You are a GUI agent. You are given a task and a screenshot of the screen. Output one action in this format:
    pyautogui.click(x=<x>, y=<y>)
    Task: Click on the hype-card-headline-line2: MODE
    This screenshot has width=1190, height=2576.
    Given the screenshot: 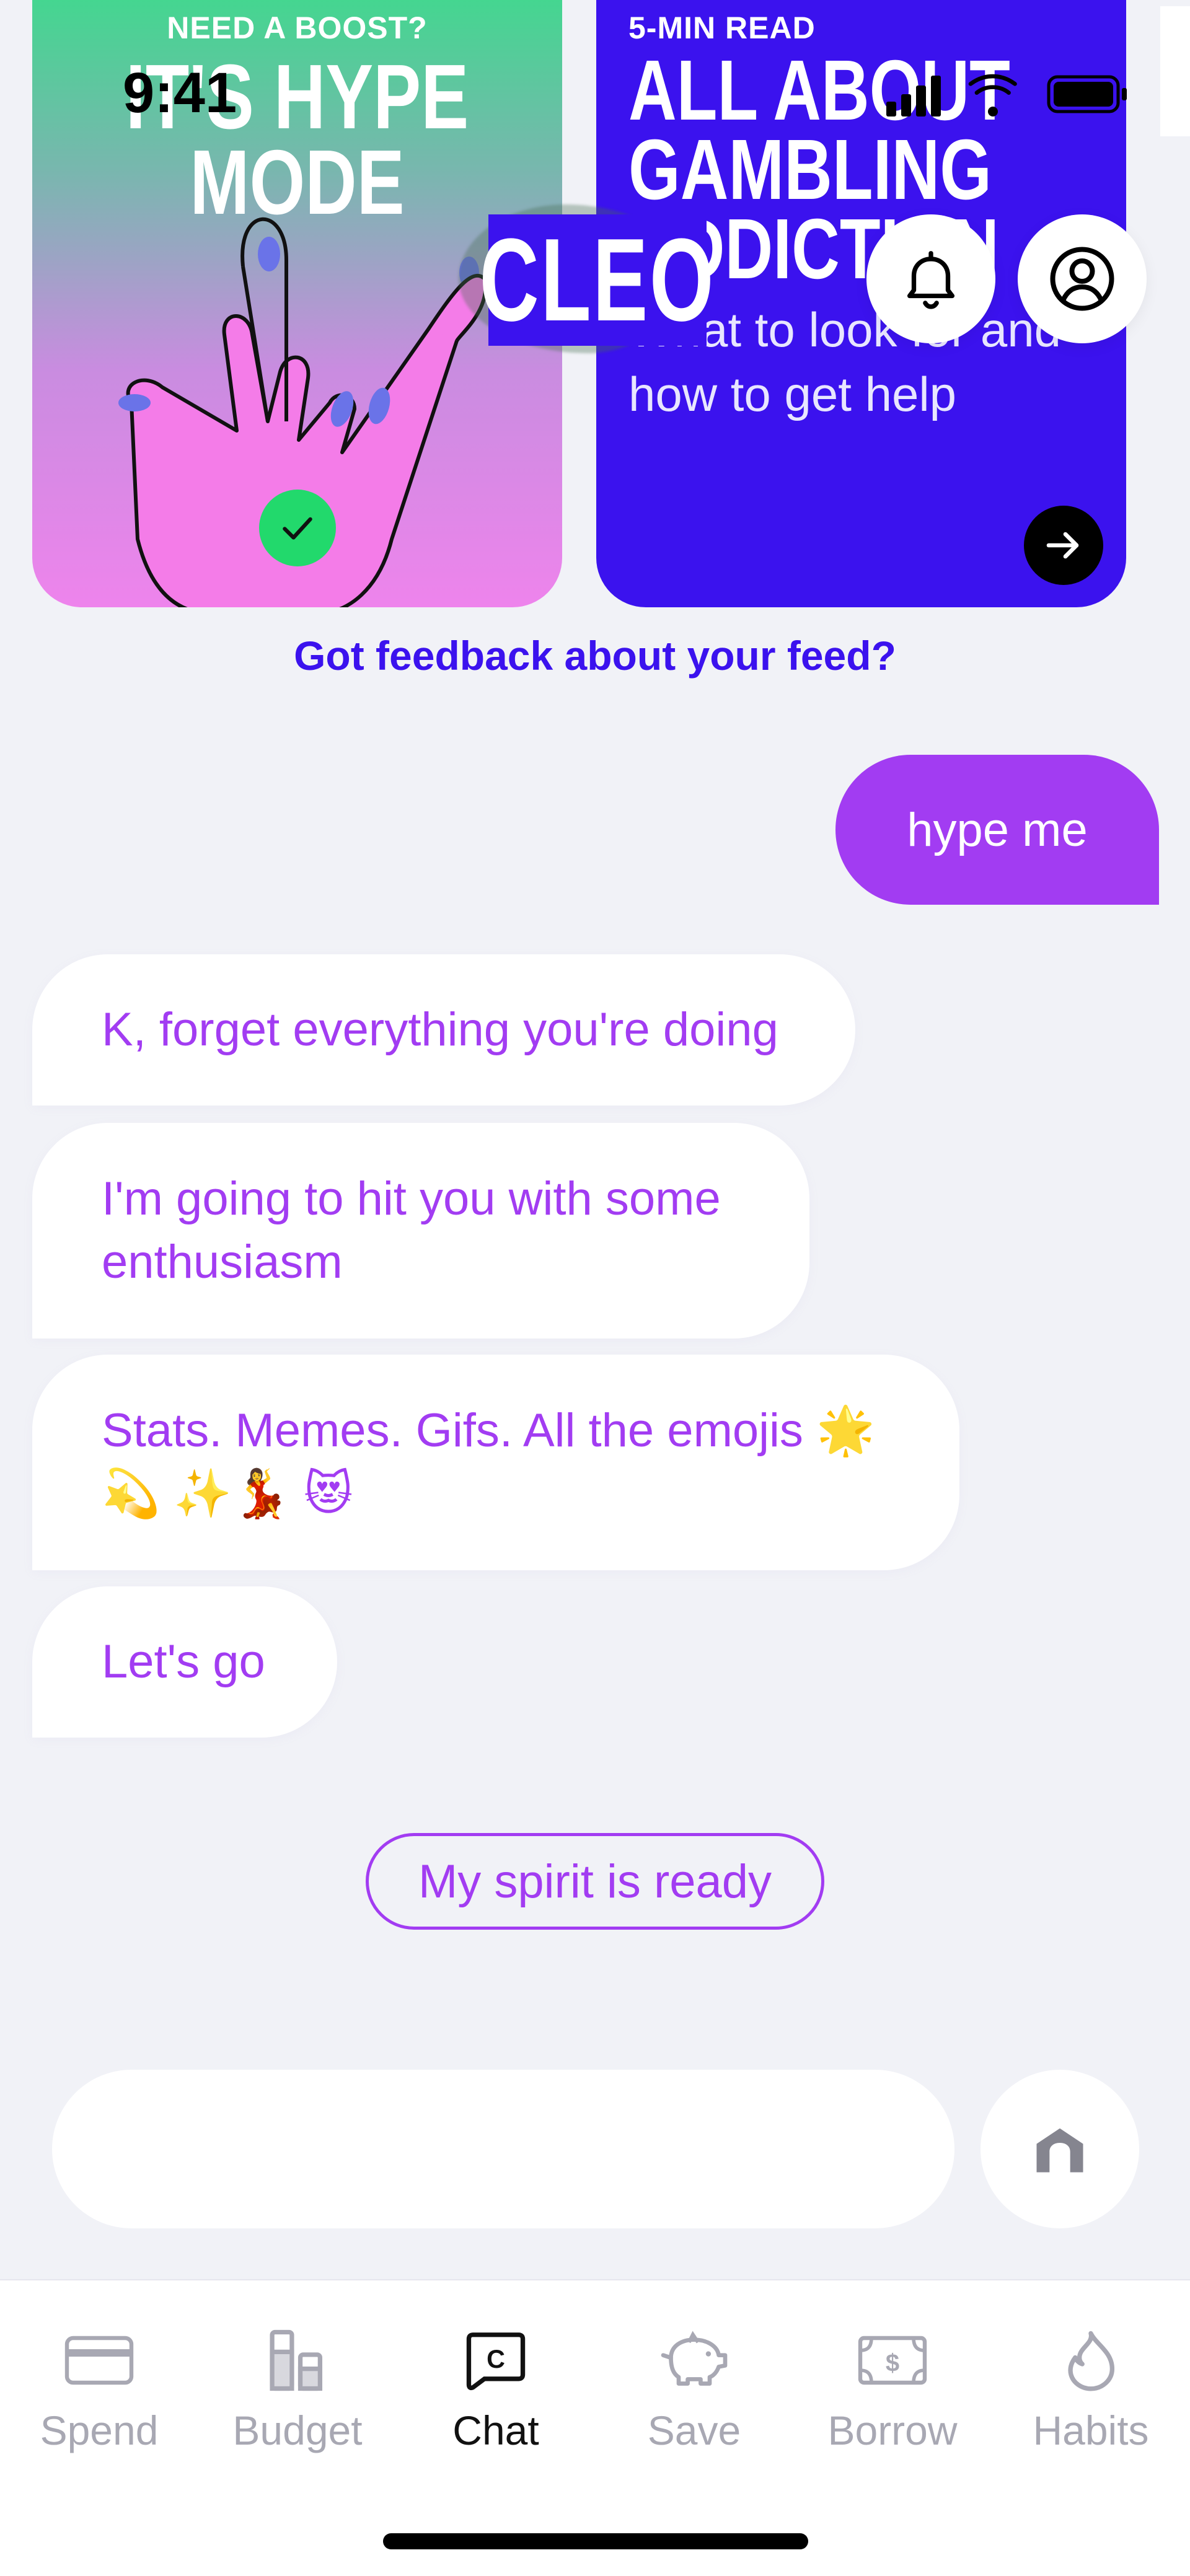 What is the action you would take?
    pyautogui.click(x=297, y=183)
    